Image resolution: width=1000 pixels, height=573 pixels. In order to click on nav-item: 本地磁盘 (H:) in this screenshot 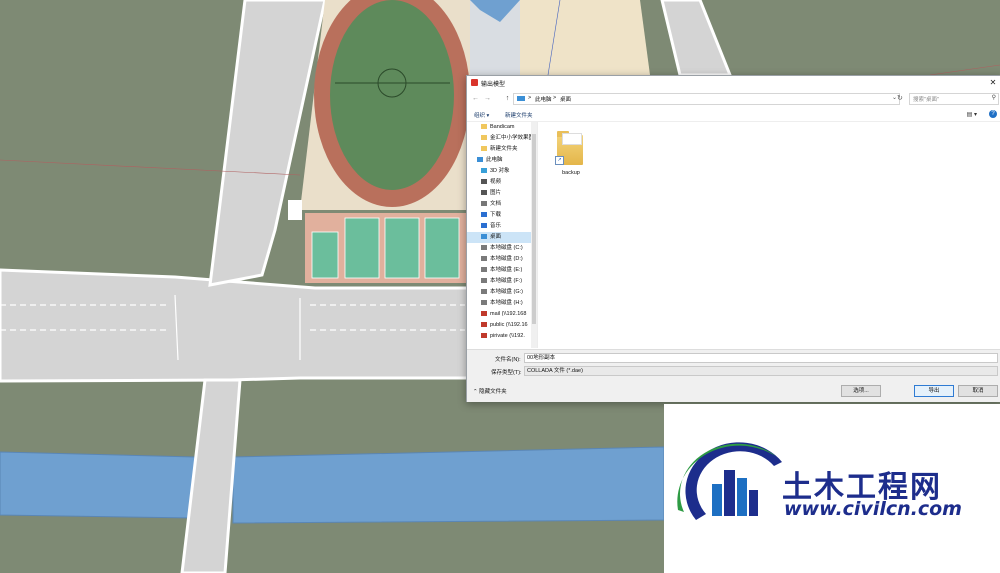, I will do `click(502, 303)`.